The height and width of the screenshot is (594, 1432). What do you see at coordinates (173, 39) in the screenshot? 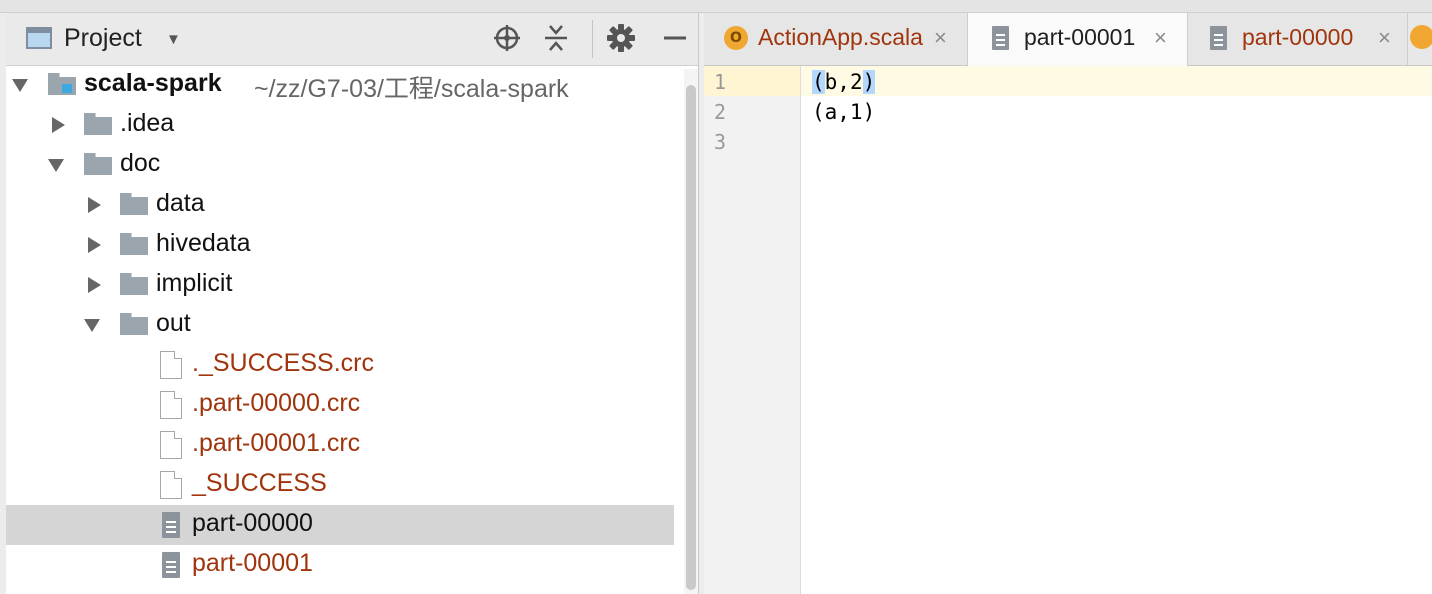
I see `triangle-down-icon: ▼` at bounding box center [173, 39].